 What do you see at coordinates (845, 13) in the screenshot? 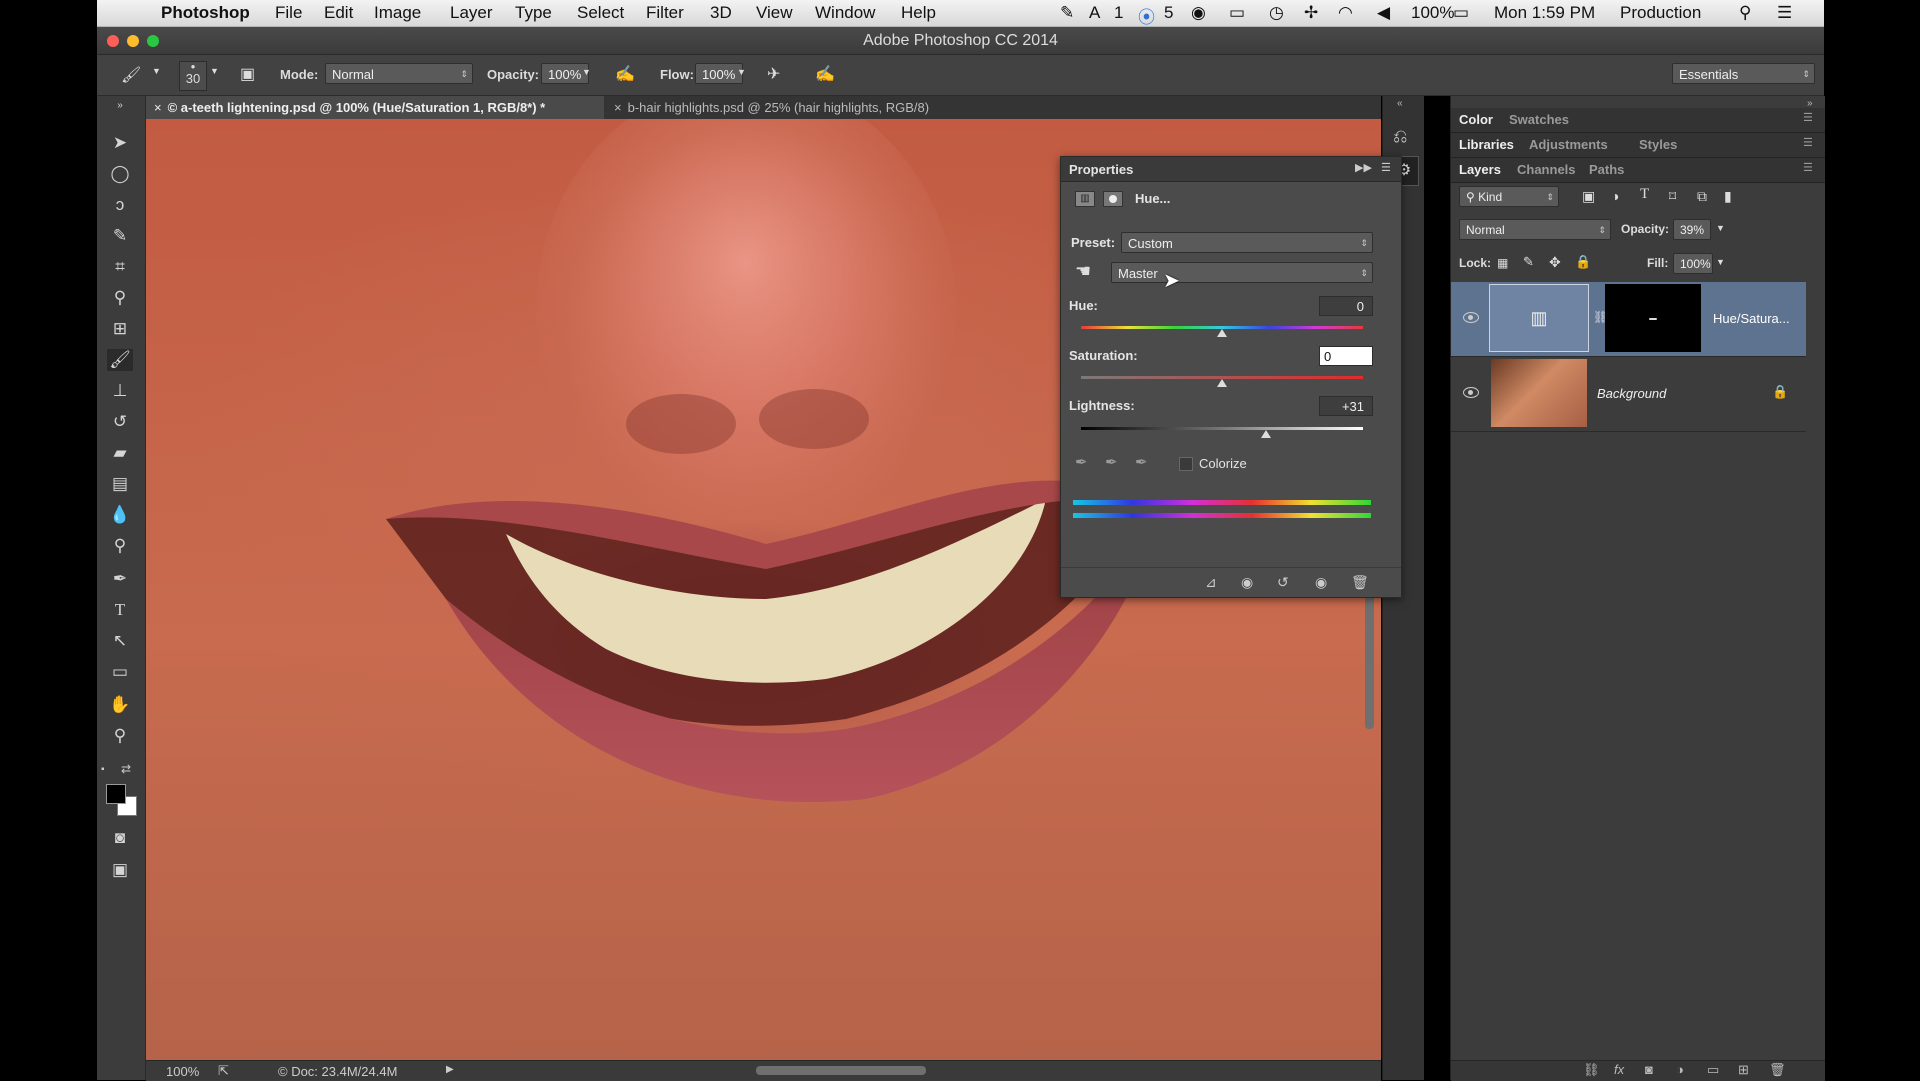
I see `menu-window: Window` at bounding box center [845, 13].